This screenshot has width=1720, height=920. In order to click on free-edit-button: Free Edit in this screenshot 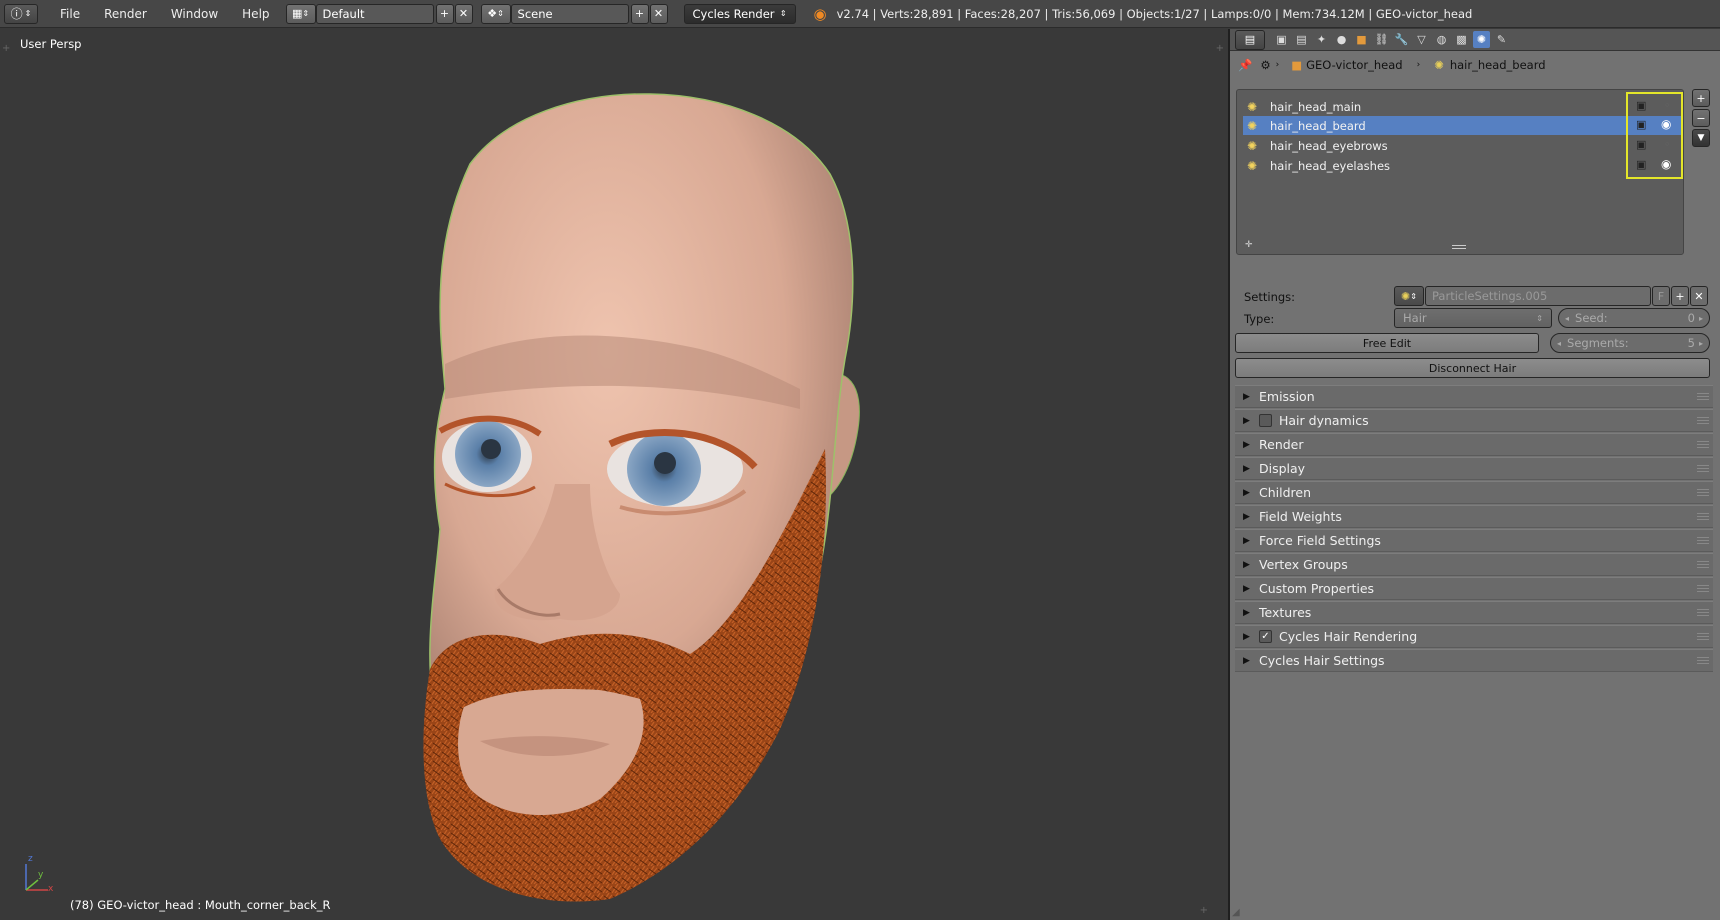, I will do `click(1387, 343)`.